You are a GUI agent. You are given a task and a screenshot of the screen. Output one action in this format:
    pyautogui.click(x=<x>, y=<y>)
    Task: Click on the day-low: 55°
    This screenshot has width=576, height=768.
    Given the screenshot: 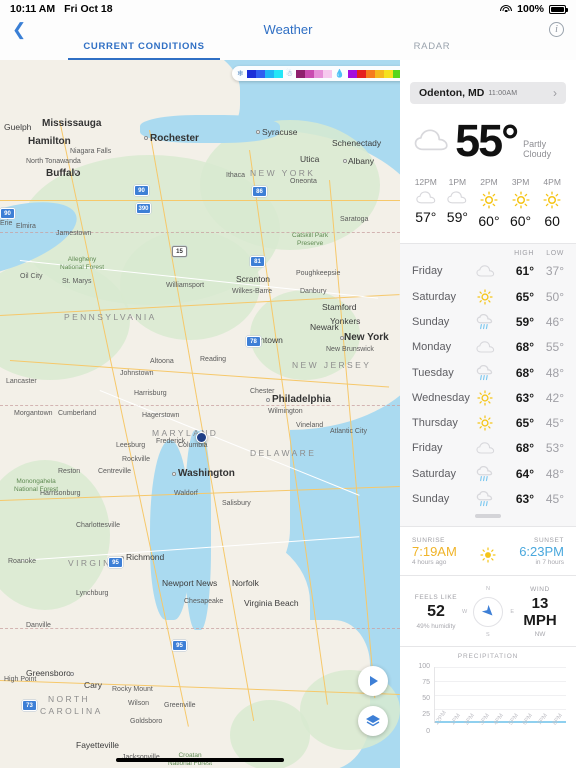 What is the action you would take?
    pyautogui.click(x=554, y=347)
    